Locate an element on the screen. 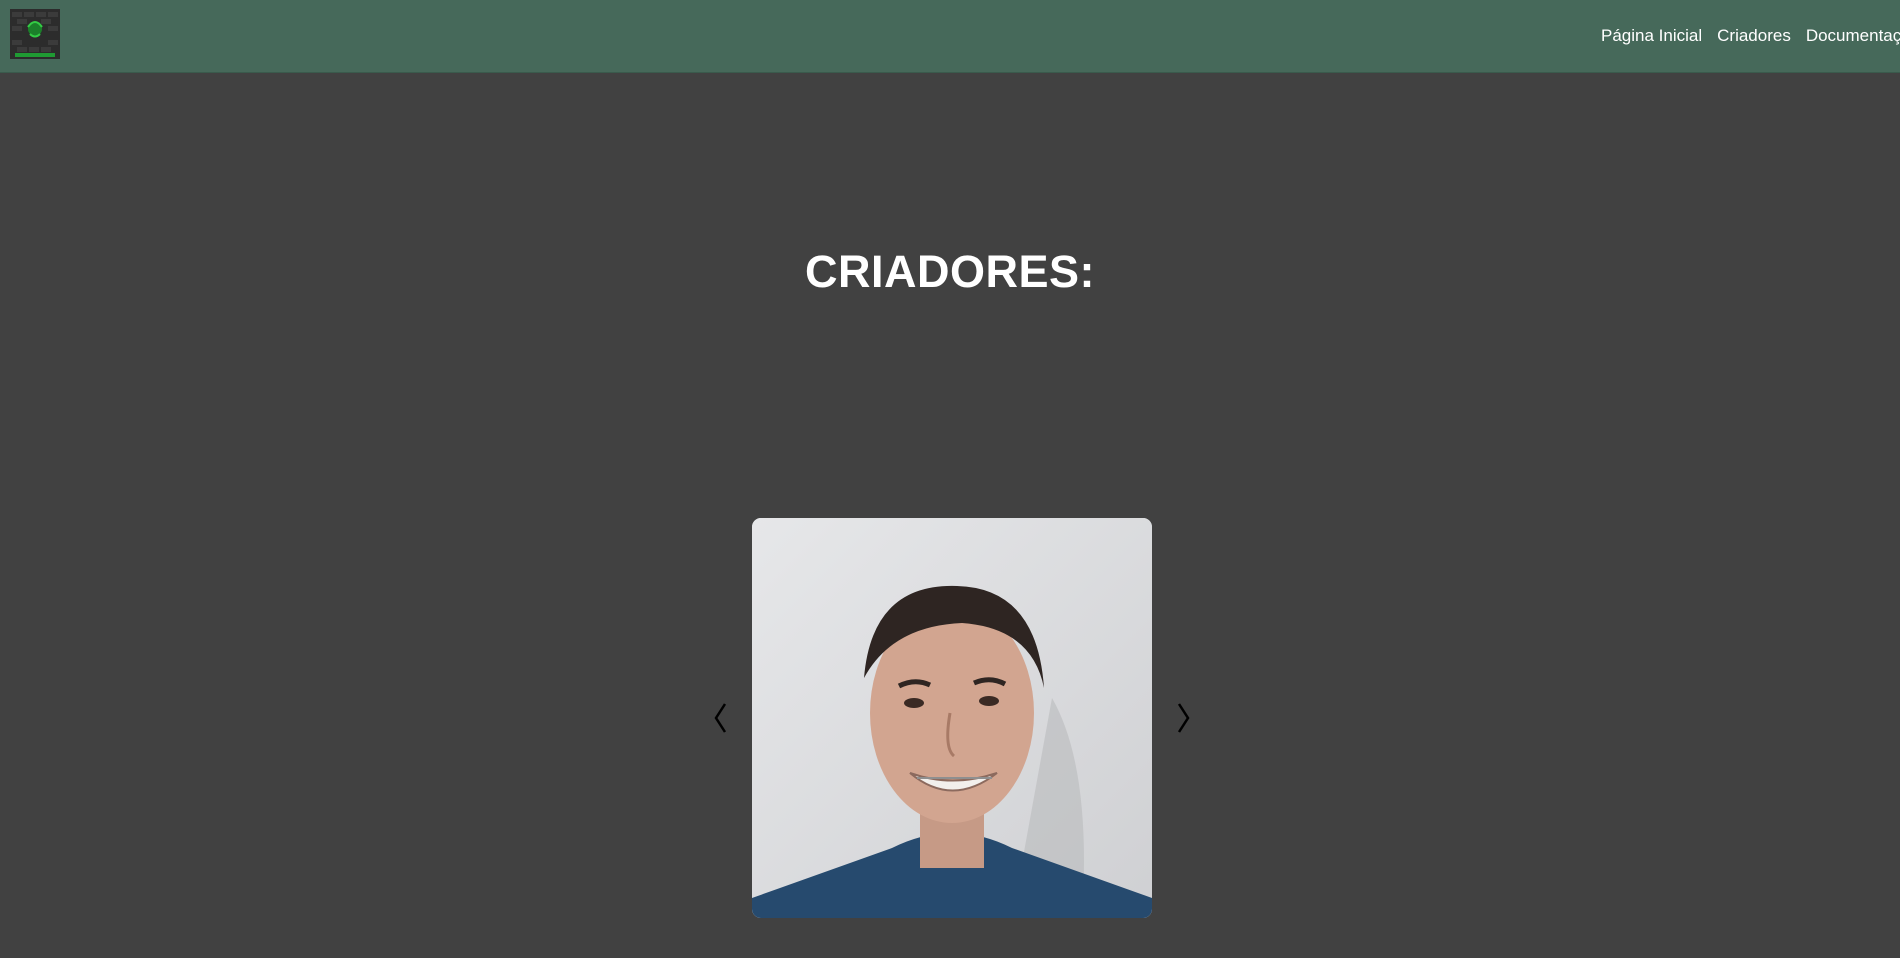  logo is located at coordinates (35, 34).